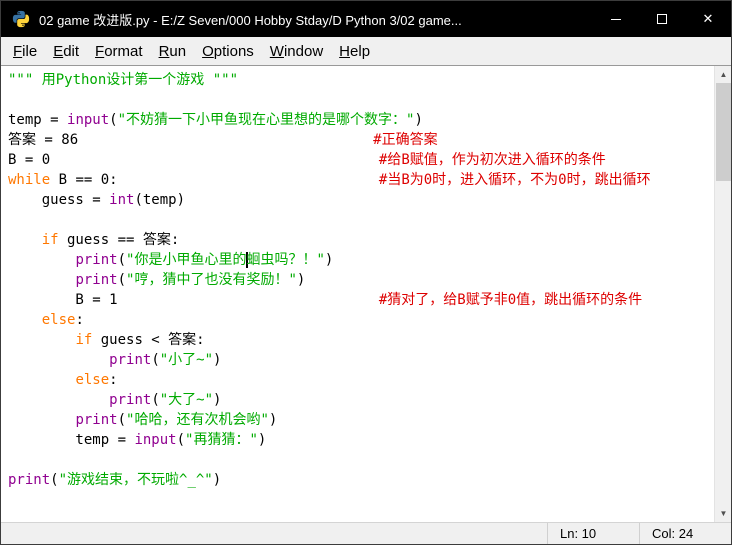 The image size is (732, 545). What do you see at coordinates (208, 51) in the screenshot?
I see `menu-item-label: O` at bounding box center [208, 51].